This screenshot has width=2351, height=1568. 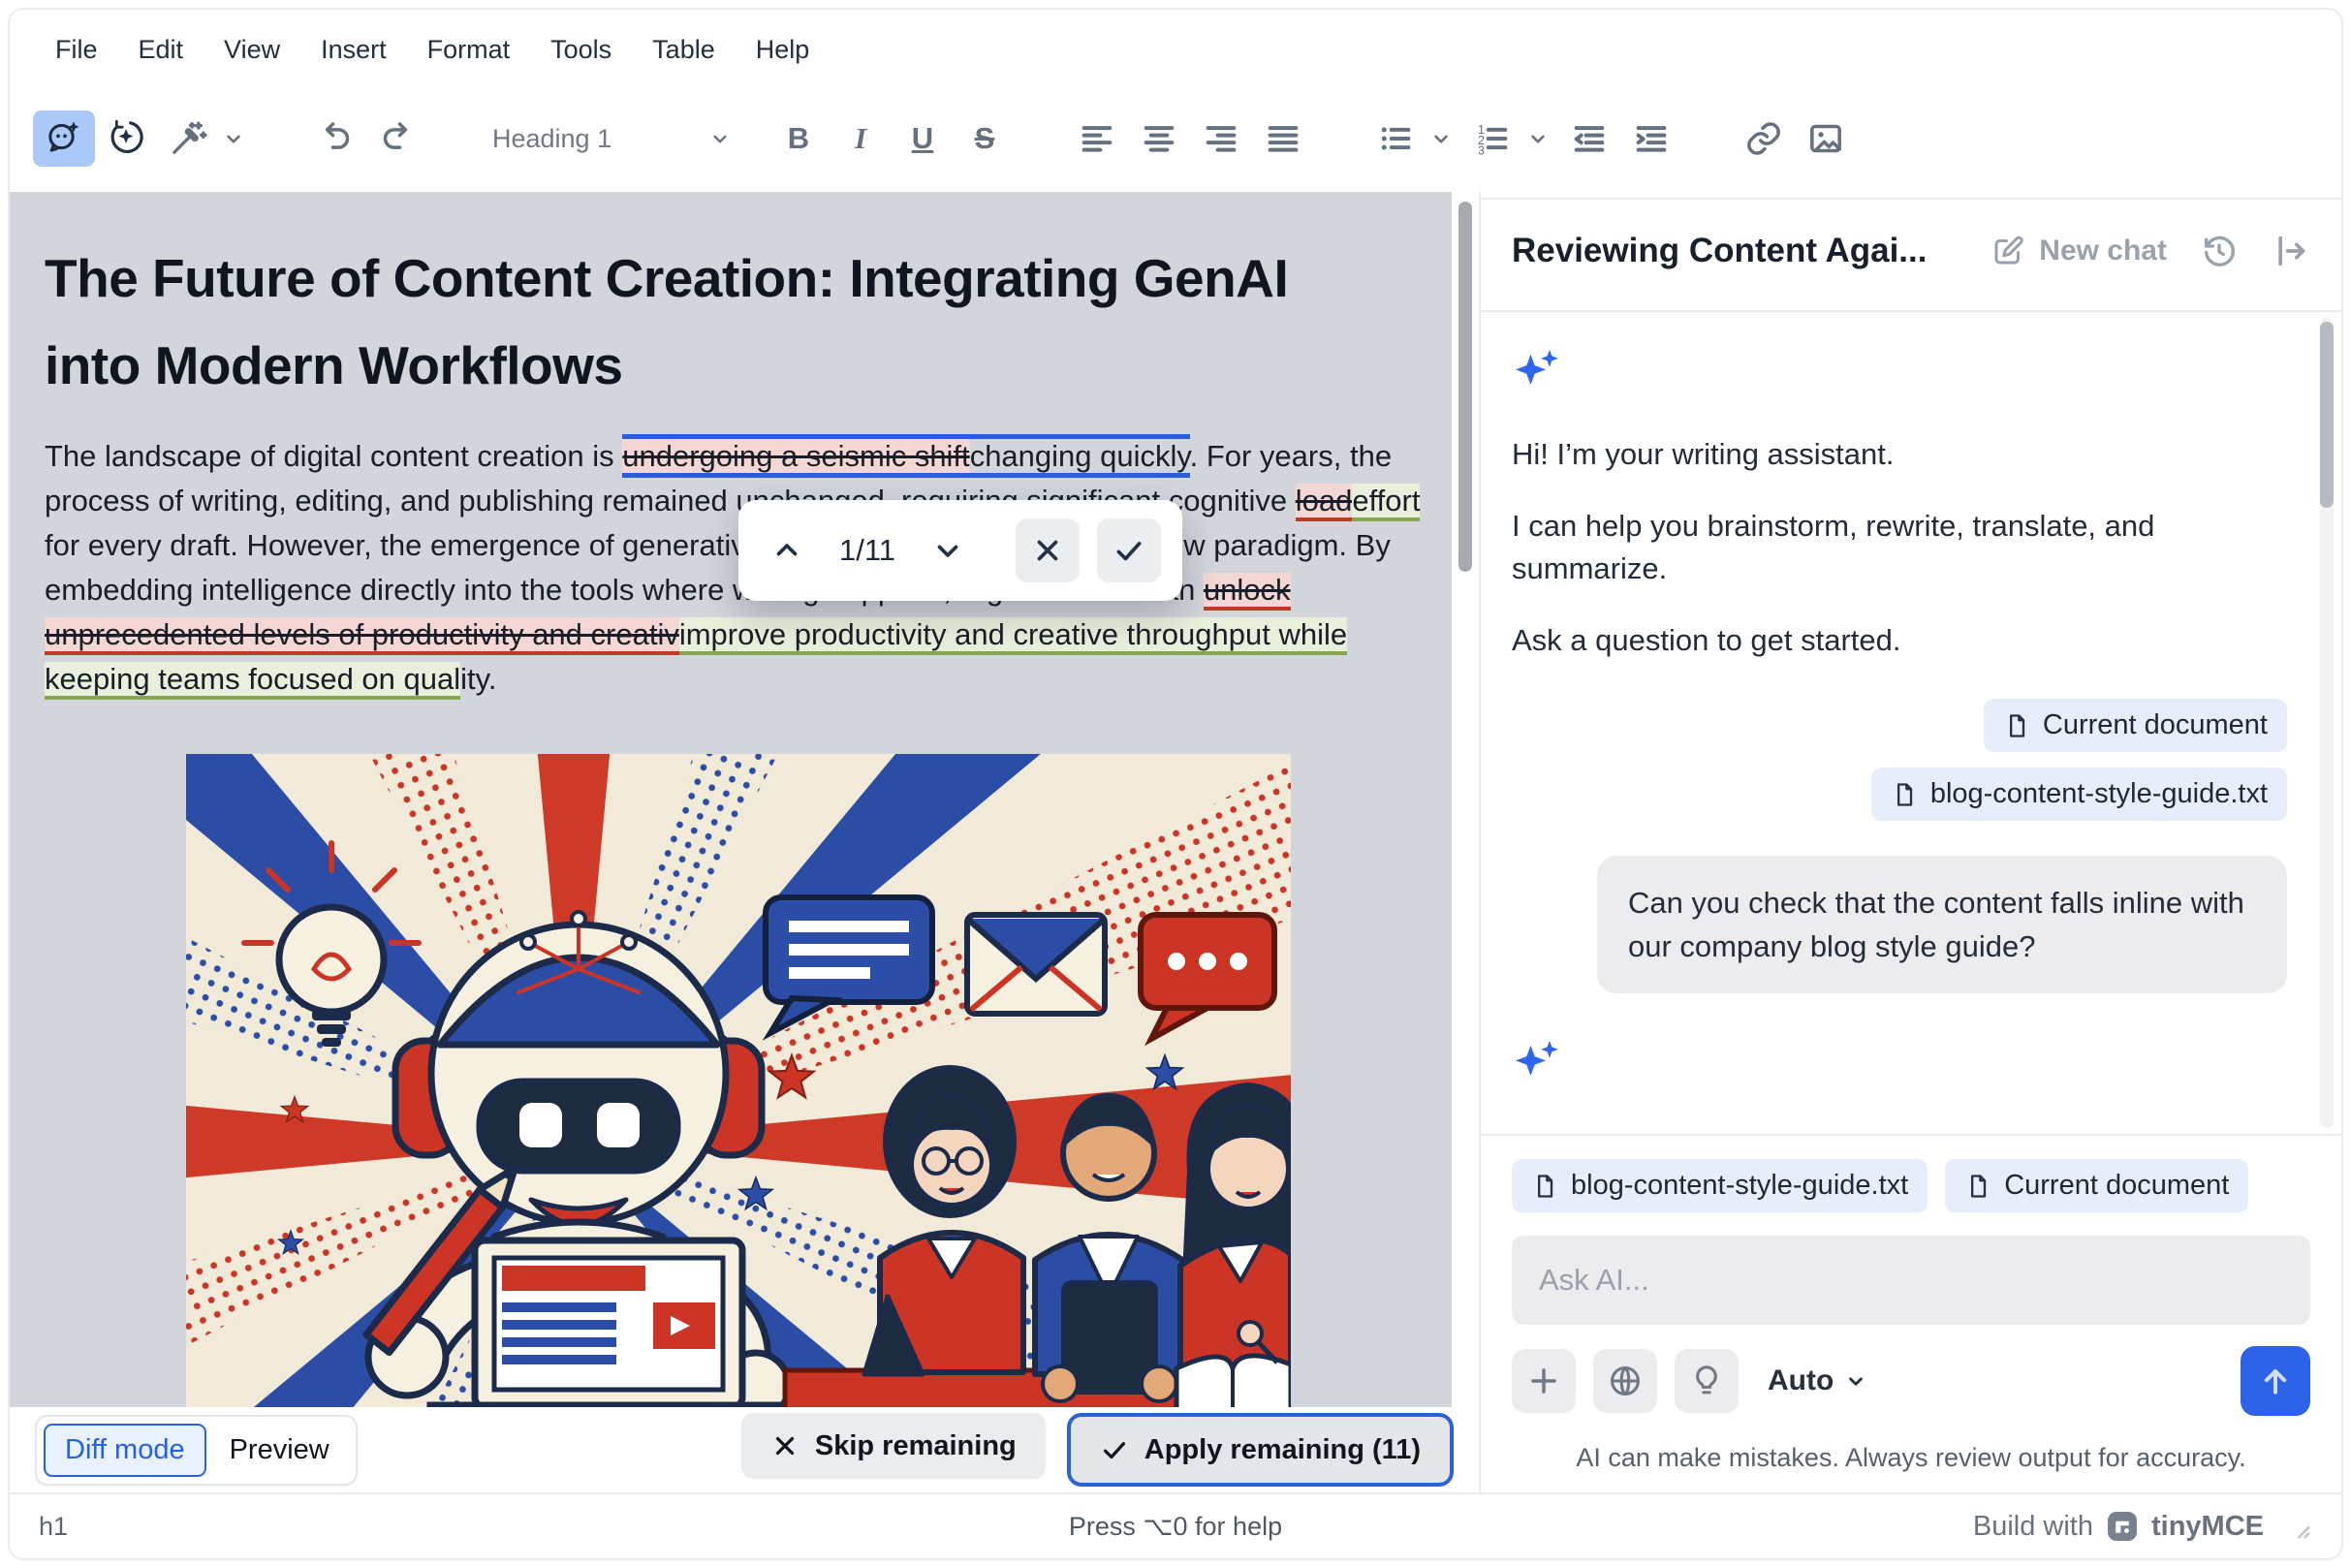 I want to click on underline-button: U, so click(x=923, y=138).